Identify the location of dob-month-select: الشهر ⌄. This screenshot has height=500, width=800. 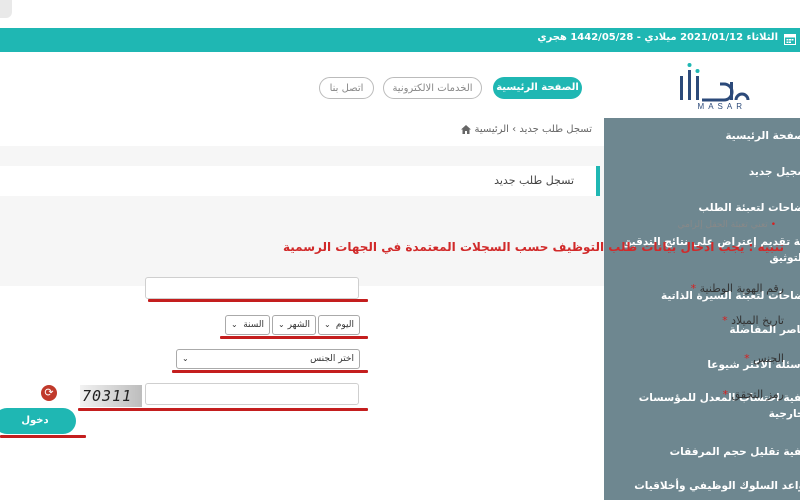
(294, 325).